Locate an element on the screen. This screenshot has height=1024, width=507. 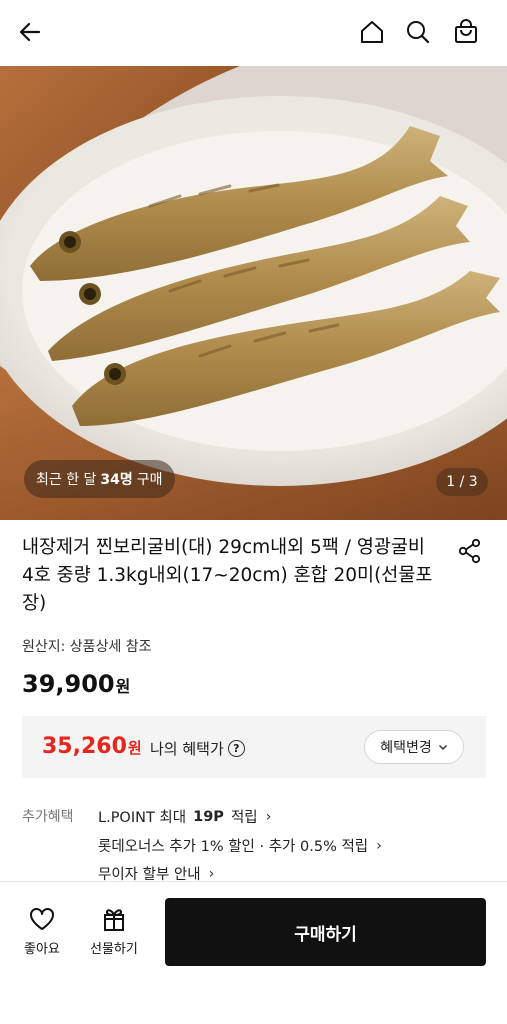
benefit-price: 35,260 원 is located at coordinates (92, 746).